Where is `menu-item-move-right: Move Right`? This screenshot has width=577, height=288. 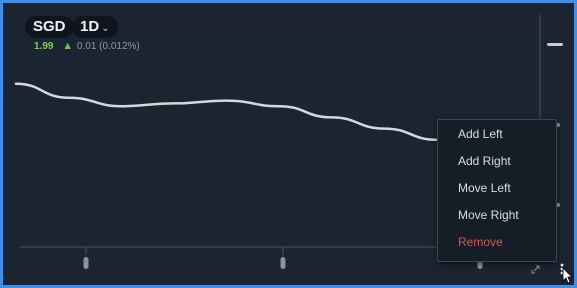 menu-item-move-right: Move Right is located at coordinates (488, 215).